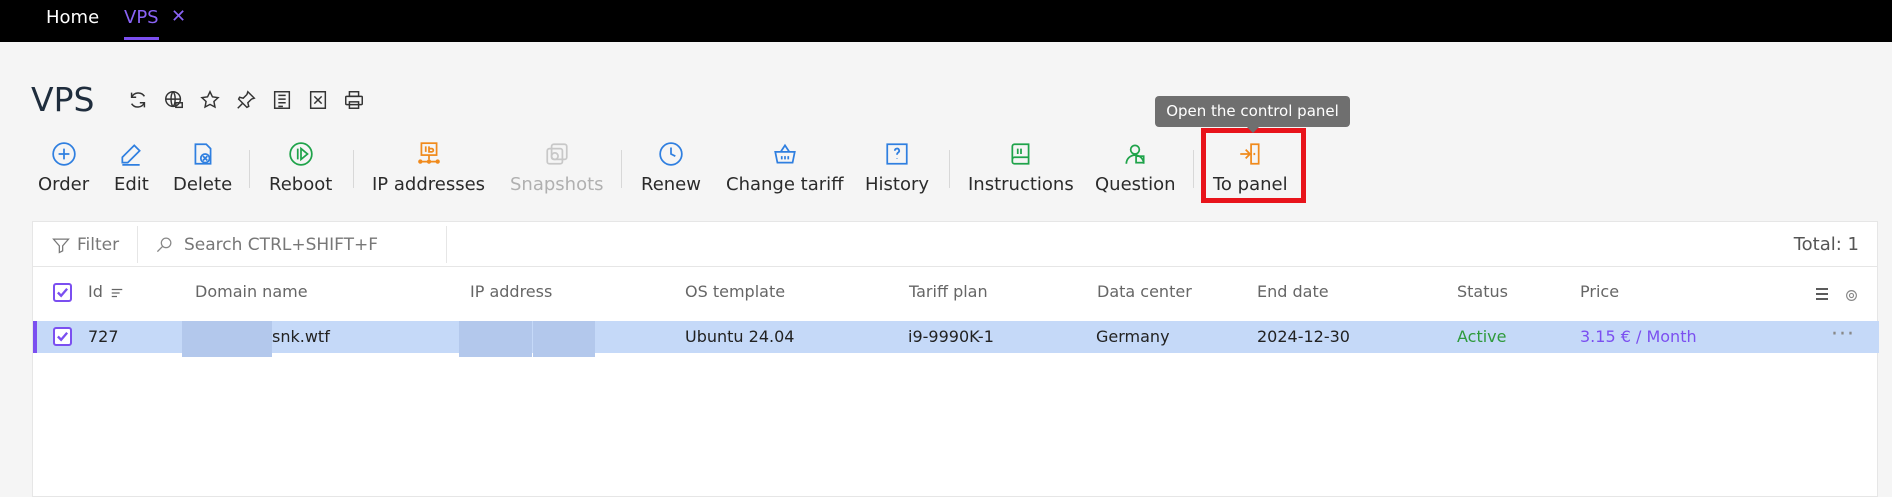  What do you see at coordinates (1252, 114) in the screenshot?
I see `control-panel-tooltip: Open the control panel` at bounding box center [1252, 114].